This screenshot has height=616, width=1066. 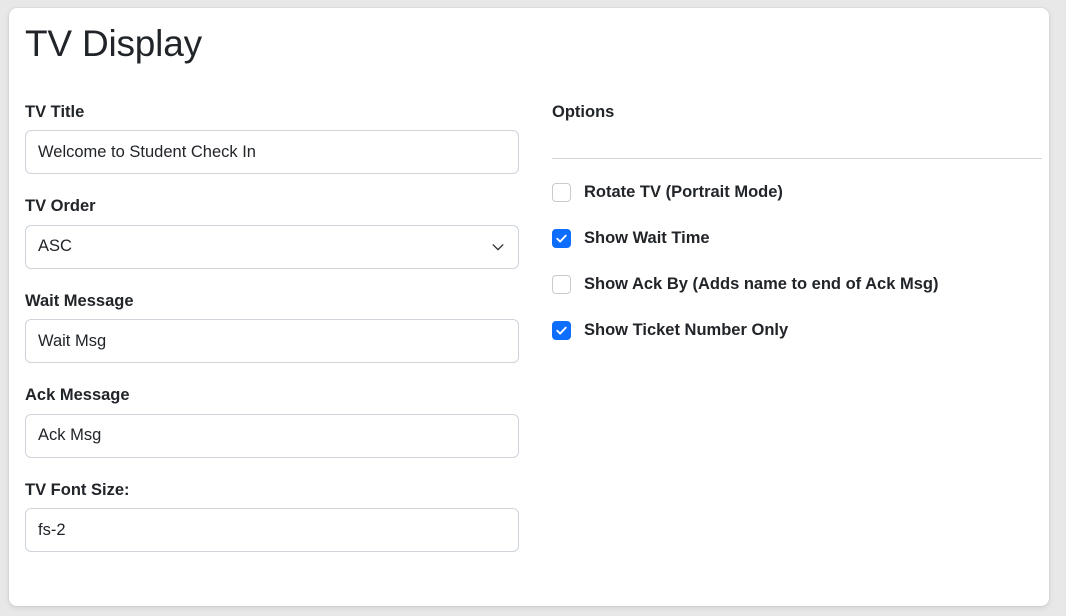 I want to click on options-heading: Options, so click(x=583, y=112).